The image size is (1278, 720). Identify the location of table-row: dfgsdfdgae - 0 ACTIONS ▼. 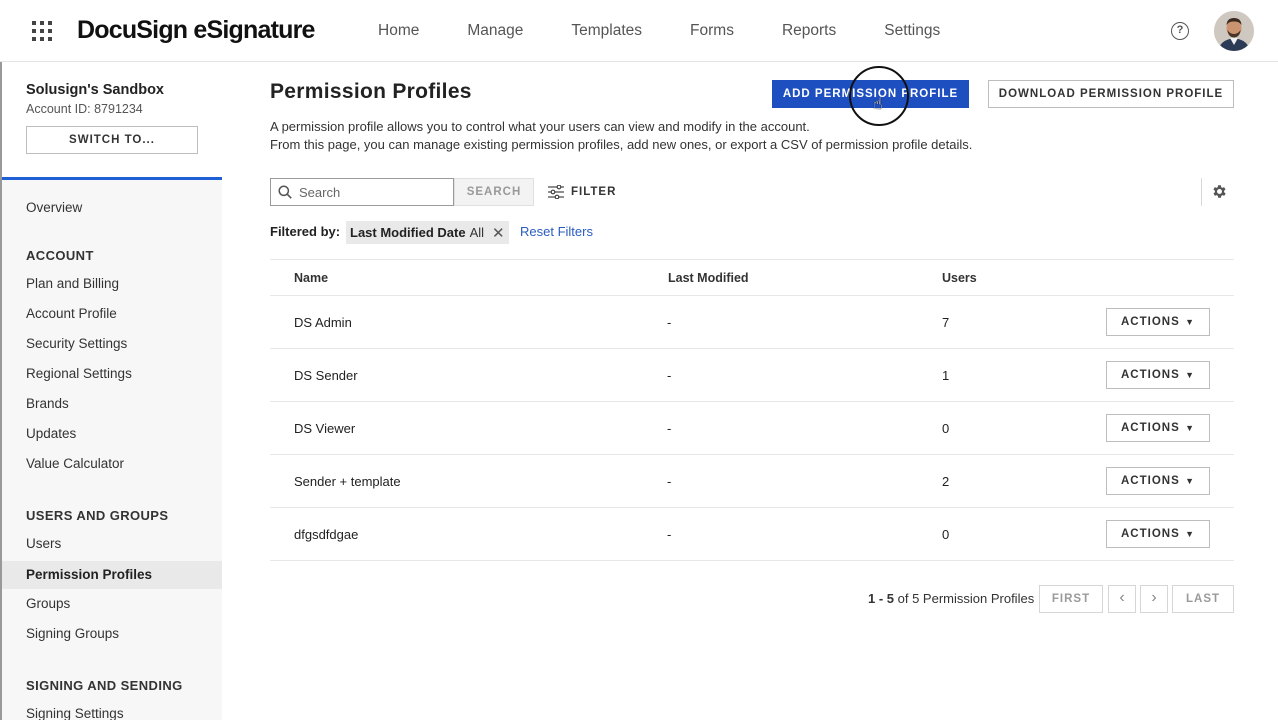
(752, 534).